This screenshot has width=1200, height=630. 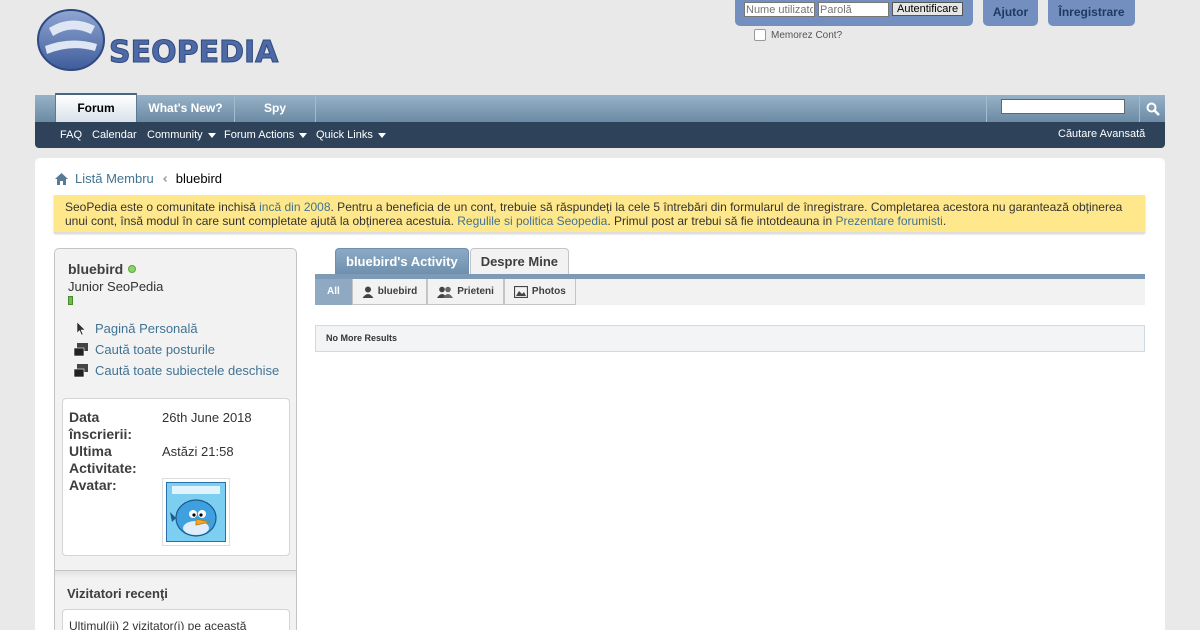 I want to click on notice-link-since-2008: incă din 2008, so click(x=294, y=207).